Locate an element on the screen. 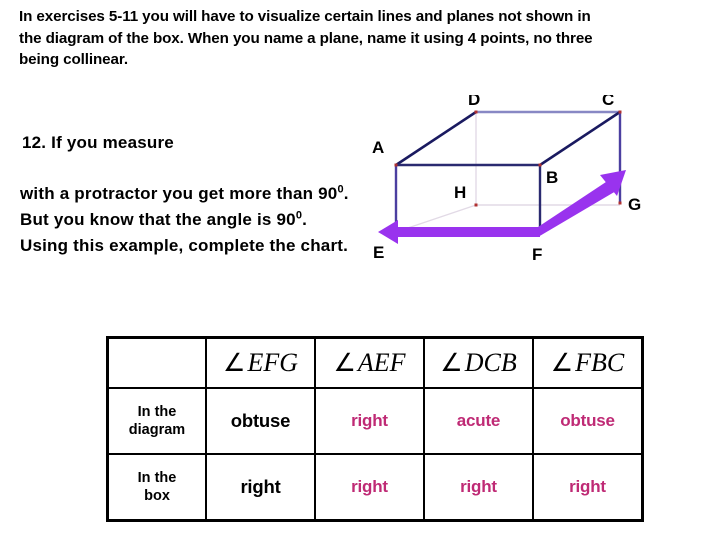 Image resolution: width=720 pixels, height=540 pixels. table-row: In the diagram obtuse right acute obtuse is located at coordinates (375, 421).